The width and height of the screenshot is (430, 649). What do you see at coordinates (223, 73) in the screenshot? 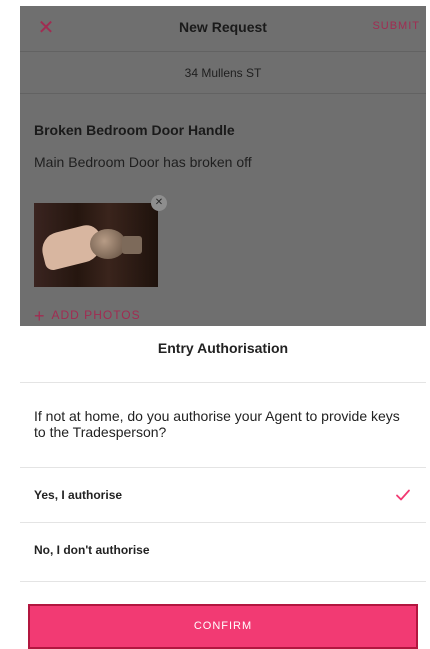
I see `property-address: 34 Mullens ST` at bounding box center [223, 73].